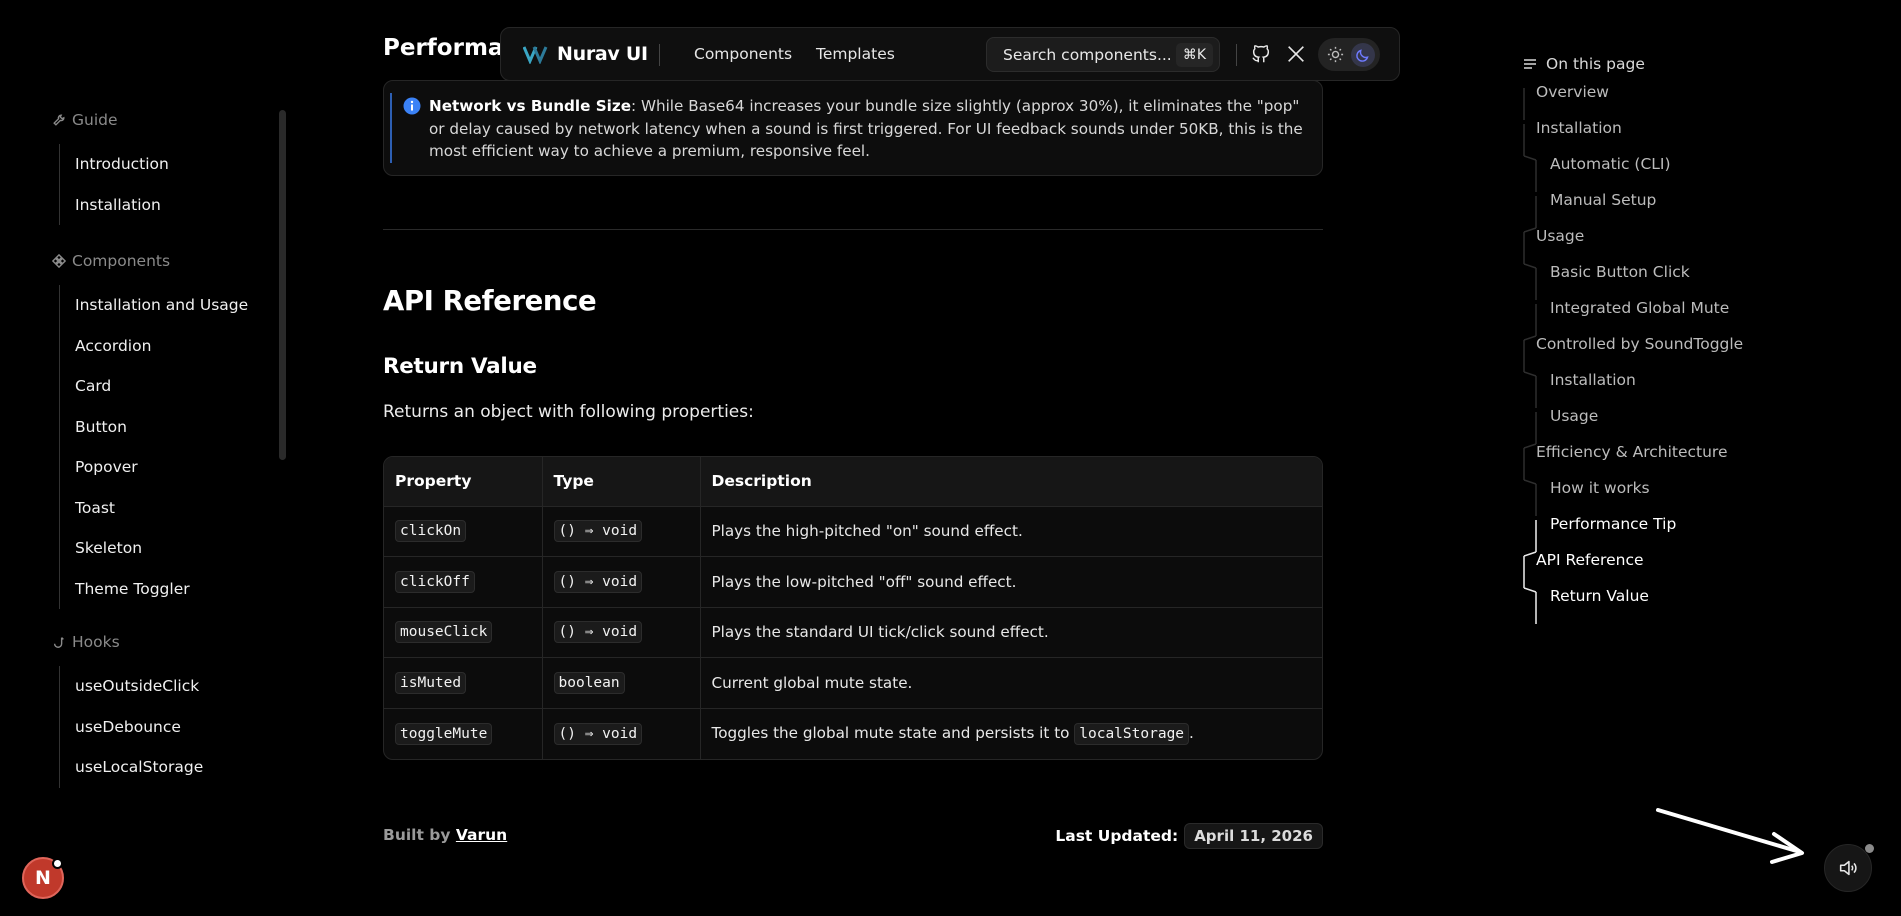 The height and width of the screenshot is (916, 1901). What do you see at coordinates (1335, 54) in the screenshot?
I see `sun-icon` at bounding box center [1335, 54].